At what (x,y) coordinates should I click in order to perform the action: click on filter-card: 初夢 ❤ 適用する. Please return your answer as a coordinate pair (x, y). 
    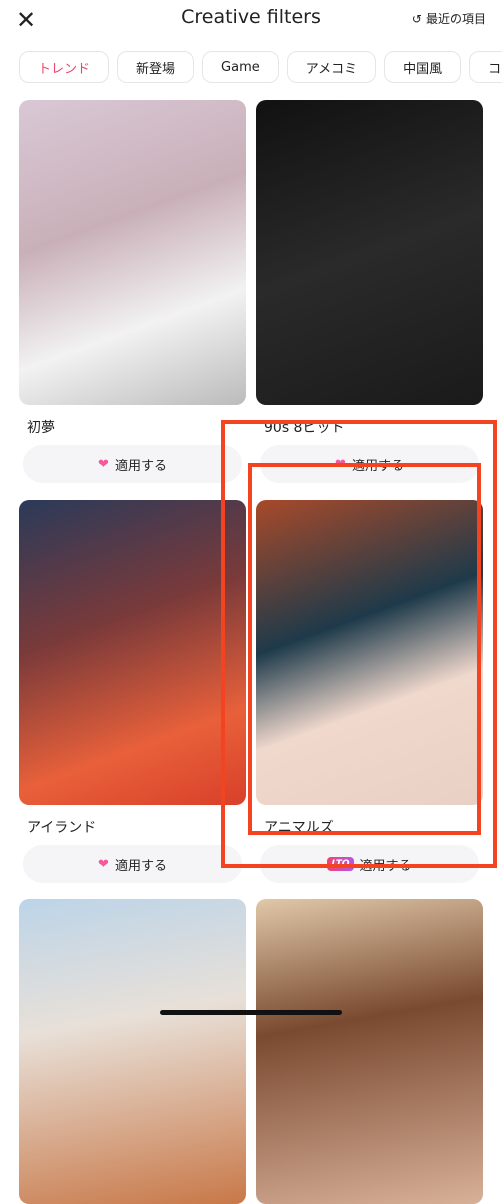
    Looking at the image, I should click on (132, 291).